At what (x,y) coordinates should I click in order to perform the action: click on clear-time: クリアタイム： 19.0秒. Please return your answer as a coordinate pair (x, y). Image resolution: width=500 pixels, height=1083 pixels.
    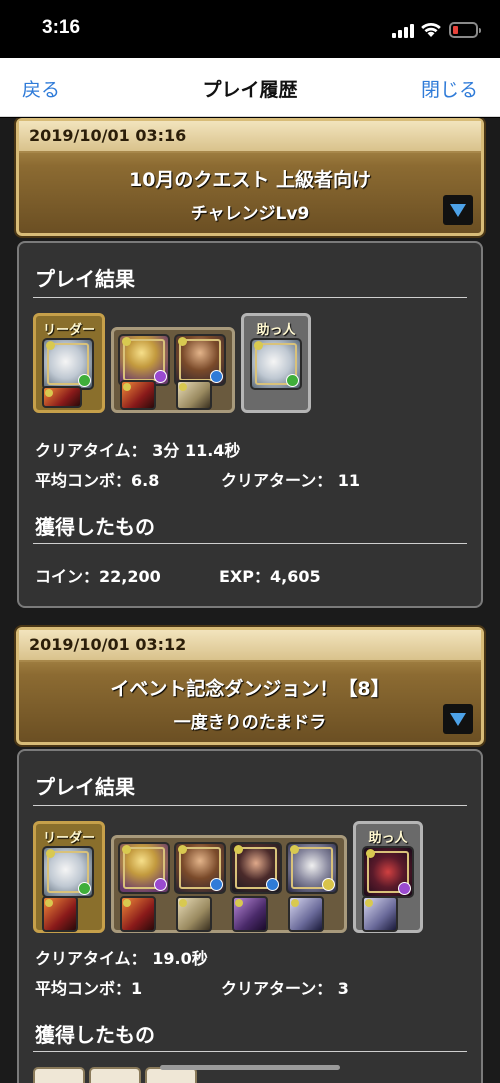
    Looking at the image, I should click on (121, 958).